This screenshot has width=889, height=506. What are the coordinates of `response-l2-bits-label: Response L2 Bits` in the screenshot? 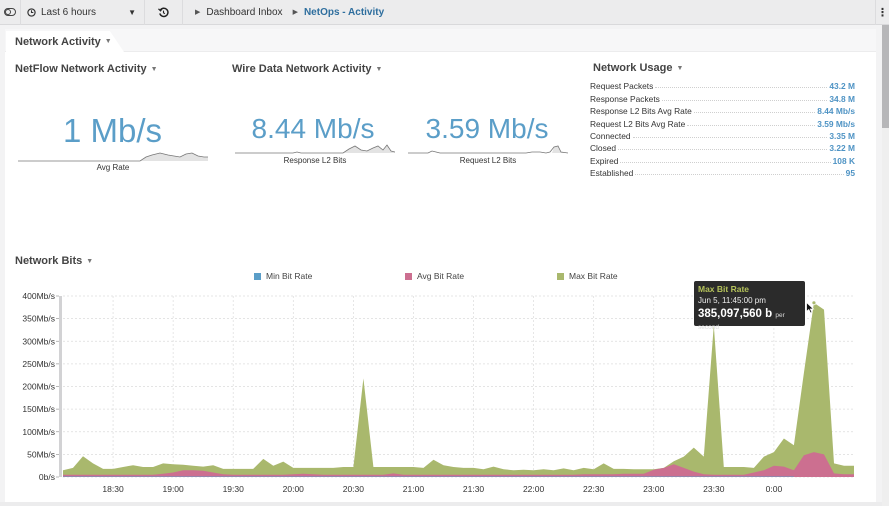 It's located at (315, 160).